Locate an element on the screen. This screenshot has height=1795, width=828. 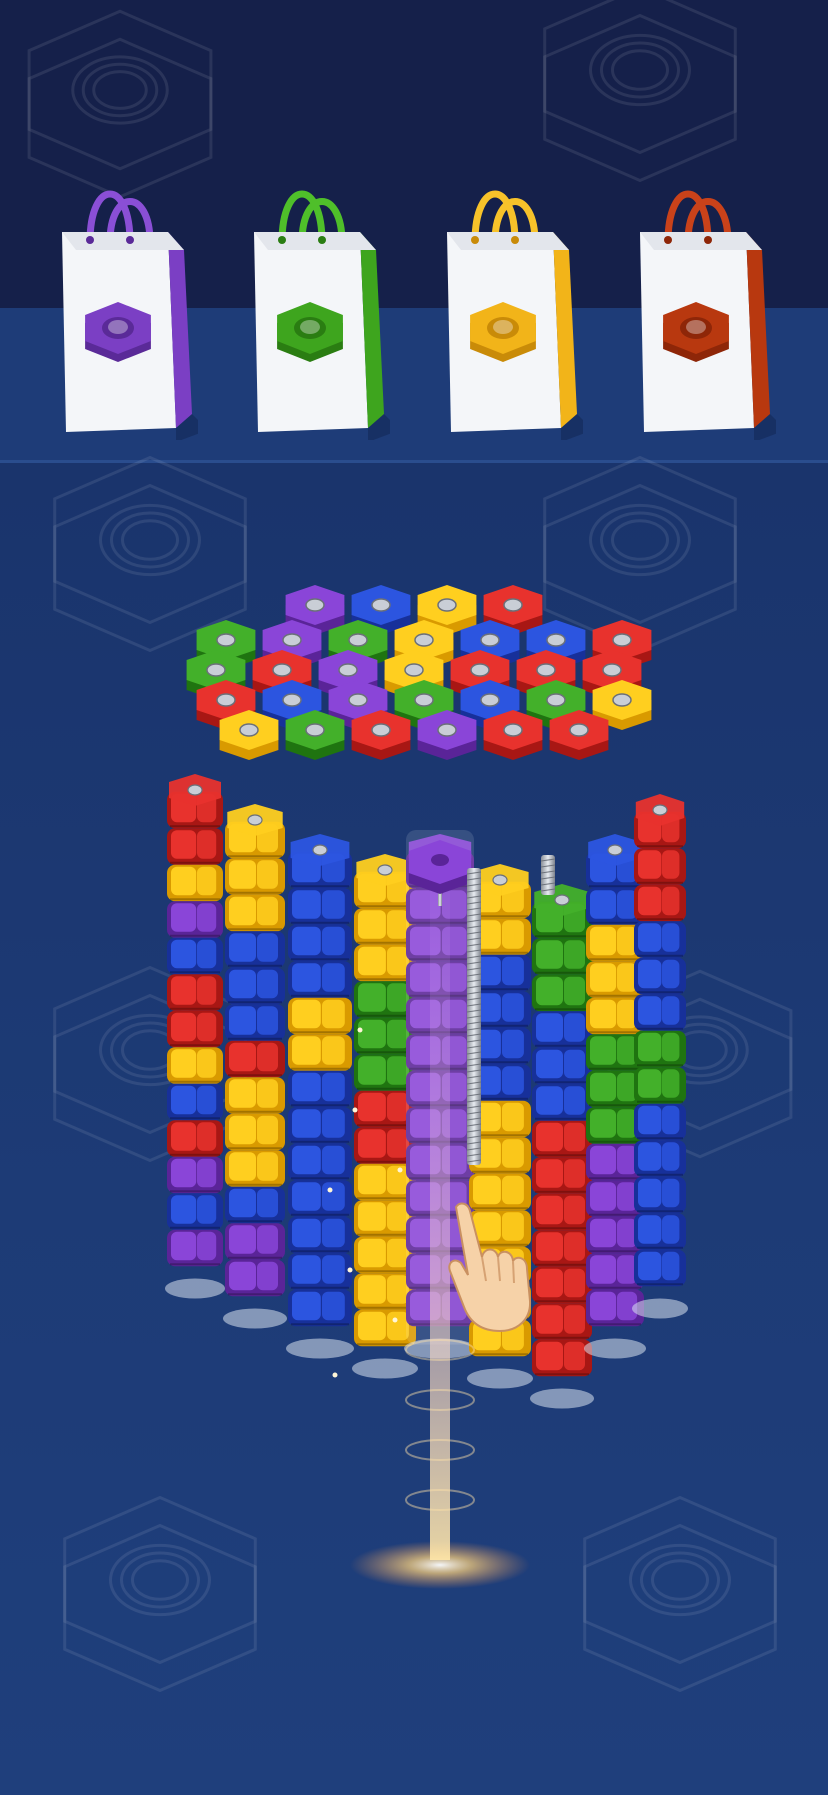
tower-top-nut-green is located at coordinates (315, 735).